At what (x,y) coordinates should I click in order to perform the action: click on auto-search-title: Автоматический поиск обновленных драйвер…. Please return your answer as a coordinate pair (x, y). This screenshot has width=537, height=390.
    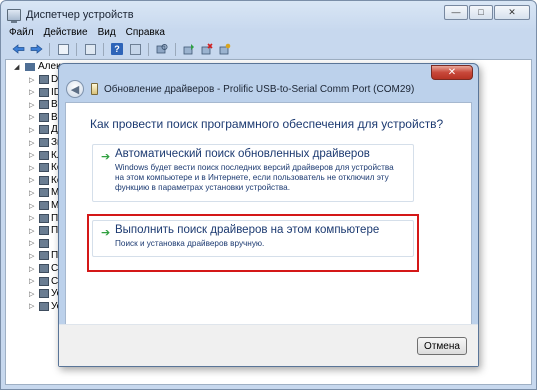
    Looking at the image, I should click on (242, 154).